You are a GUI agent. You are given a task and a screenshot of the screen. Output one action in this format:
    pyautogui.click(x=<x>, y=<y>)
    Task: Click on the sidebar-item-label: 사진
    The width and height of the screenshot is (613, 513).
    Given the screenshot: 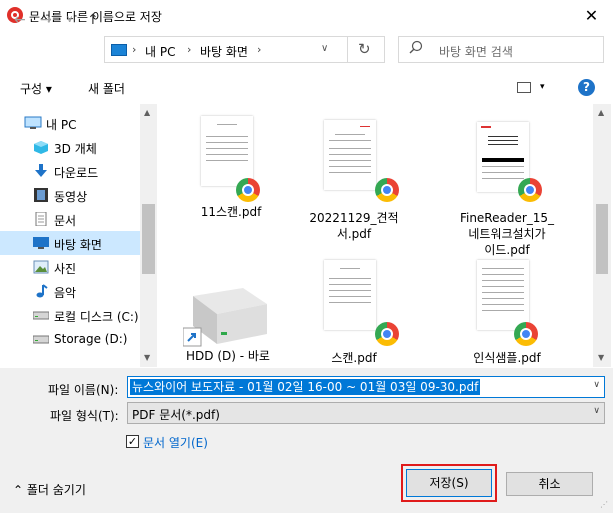 What is the action you would take?
    pyautogui.click(x=65, y=269)
    